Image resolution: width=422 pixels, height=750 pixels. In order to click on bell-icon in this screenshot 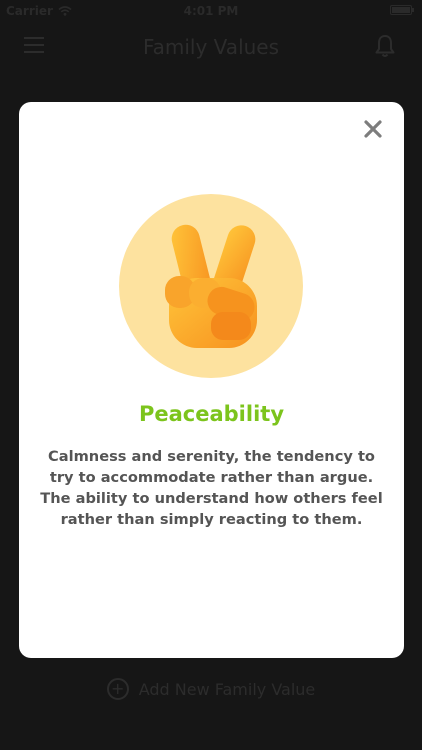, I will do `click(385, 46)`.